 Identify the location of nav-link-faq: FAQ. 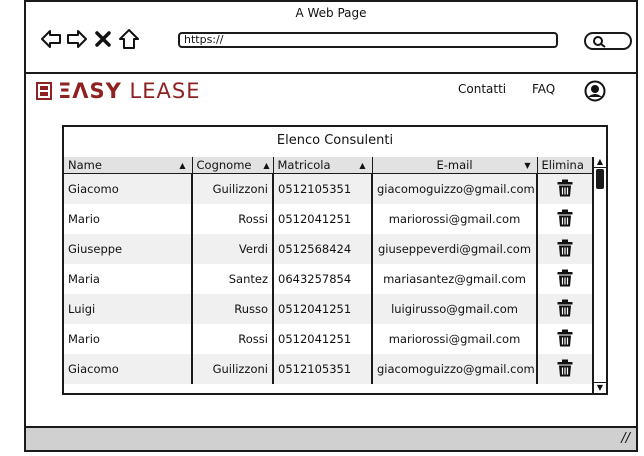
(543, 89).